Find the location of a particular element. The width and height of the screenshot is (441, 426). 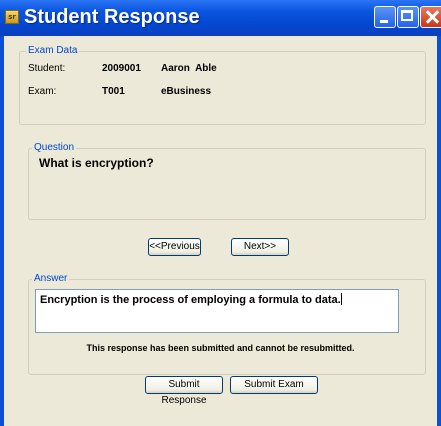

submit-exam-button: Submit Exam is located at coordinates (274, 385).